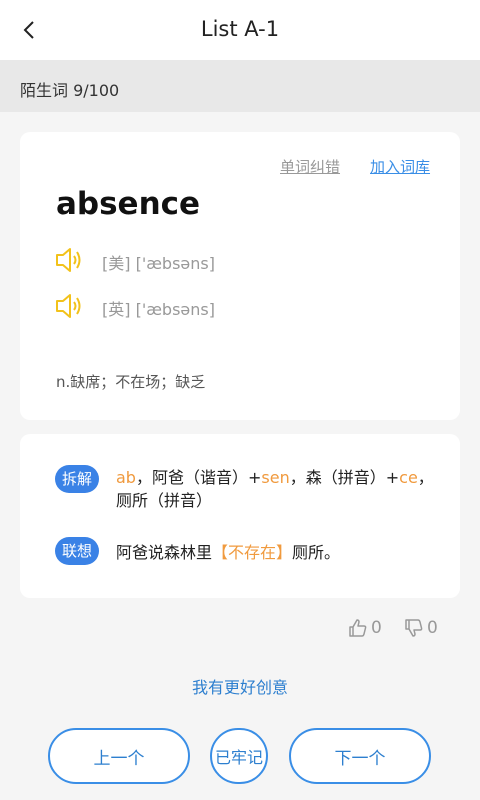  I want to click on word-title: absence, so click(128, 204).